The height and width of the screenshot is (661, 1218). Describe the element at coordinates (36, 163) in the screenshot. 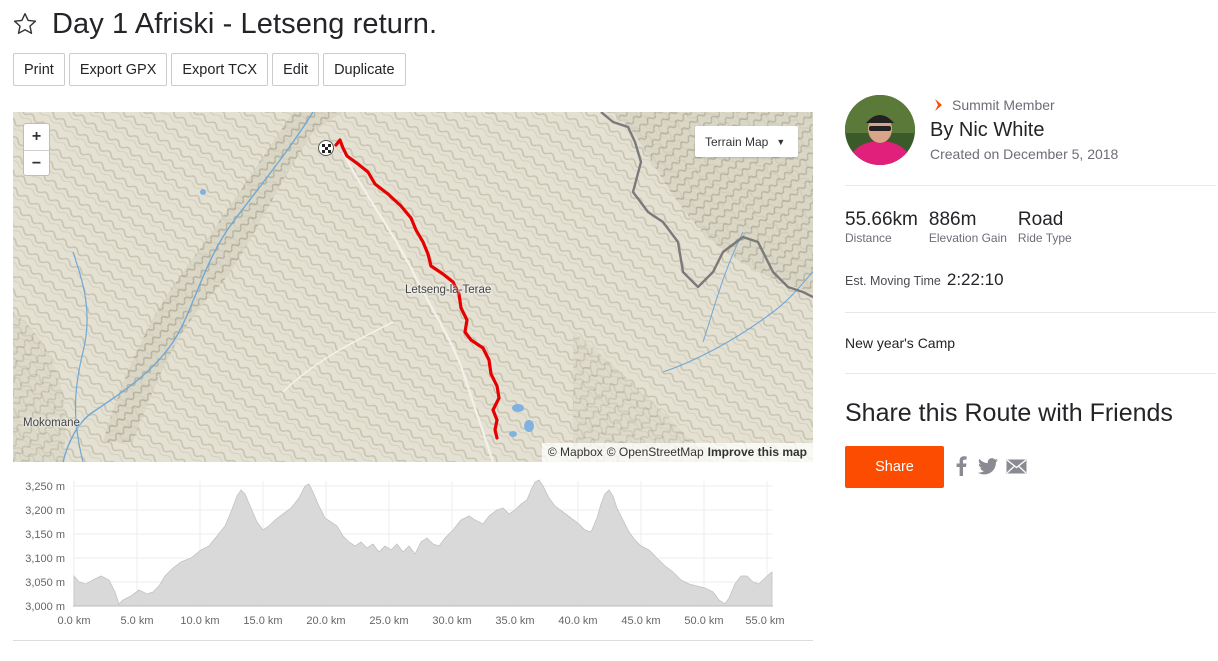

I see `zoom-out-button: −` at that location.